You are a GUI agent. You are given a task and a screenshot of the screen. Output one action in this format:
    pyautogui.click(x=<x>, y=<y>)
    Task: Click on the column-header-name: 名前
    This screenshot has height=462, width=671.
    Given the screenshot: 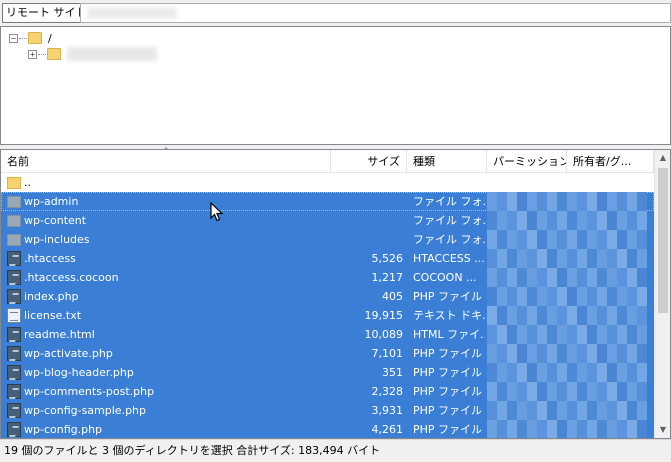 What is the action you would take?
    pyautogui.click(x=166, y=161)
    